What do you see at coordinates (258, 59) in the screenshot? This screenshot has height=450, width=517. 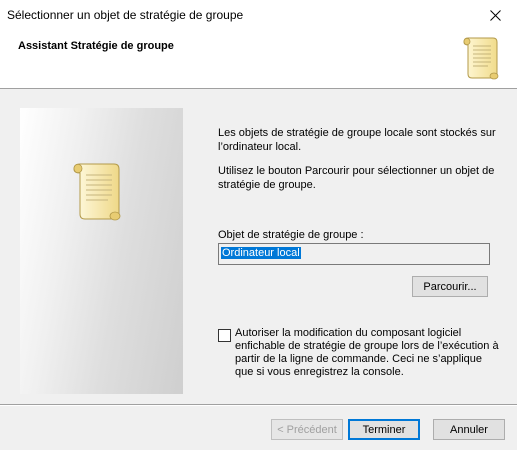 I see `wizard-header: Assistant Stratégie de groupe` at bounding box center [258, 59].